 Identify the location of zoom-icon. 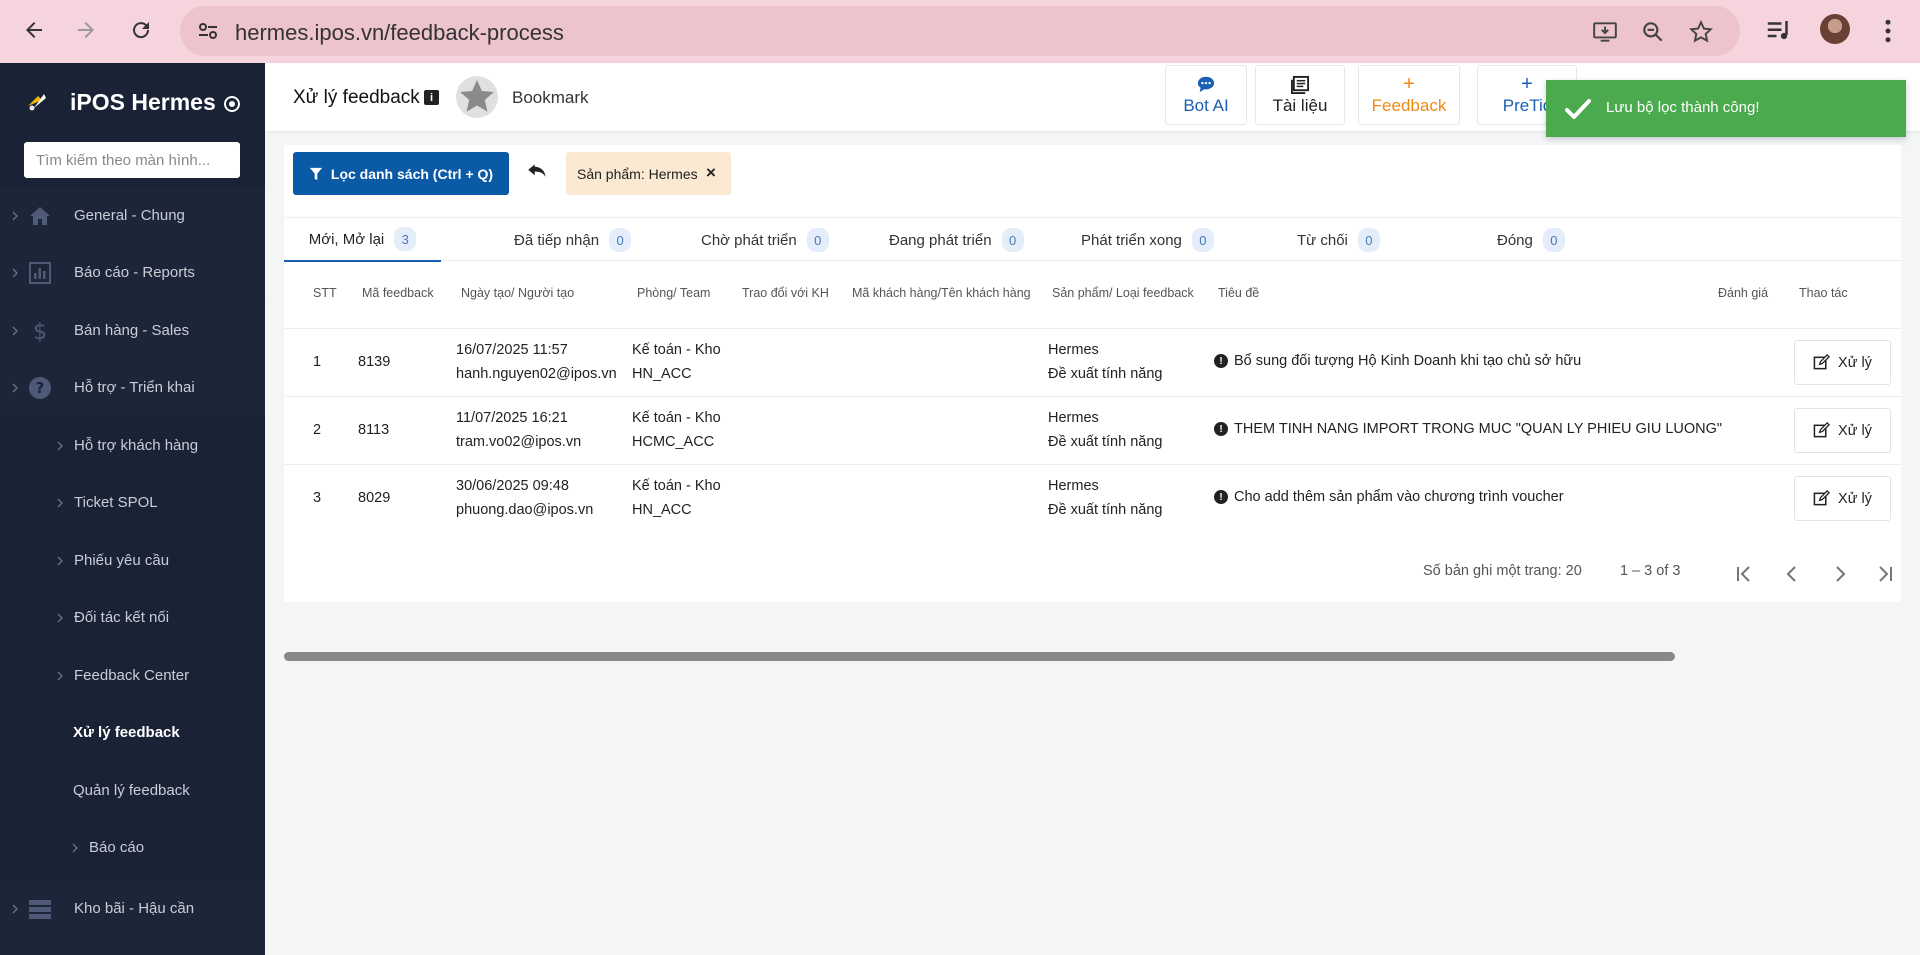
(1653, 32).